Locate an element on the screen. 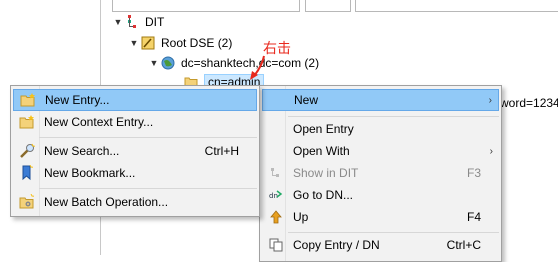 The image size is (558, 262). menu-item-new-search: New Search... Ctrl+H is located at coordinates (135, 151).